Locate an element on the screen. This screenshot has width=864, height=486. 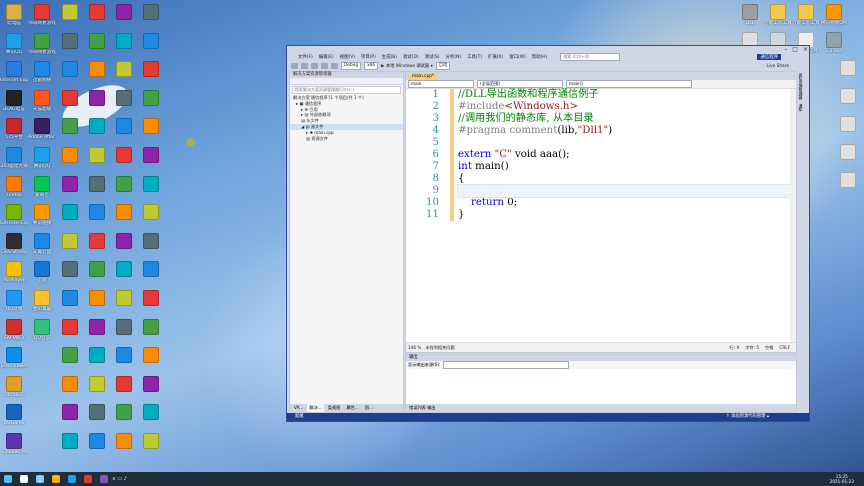
tree-item: ▤ 资源文件 is located at coordinates (346, 139).